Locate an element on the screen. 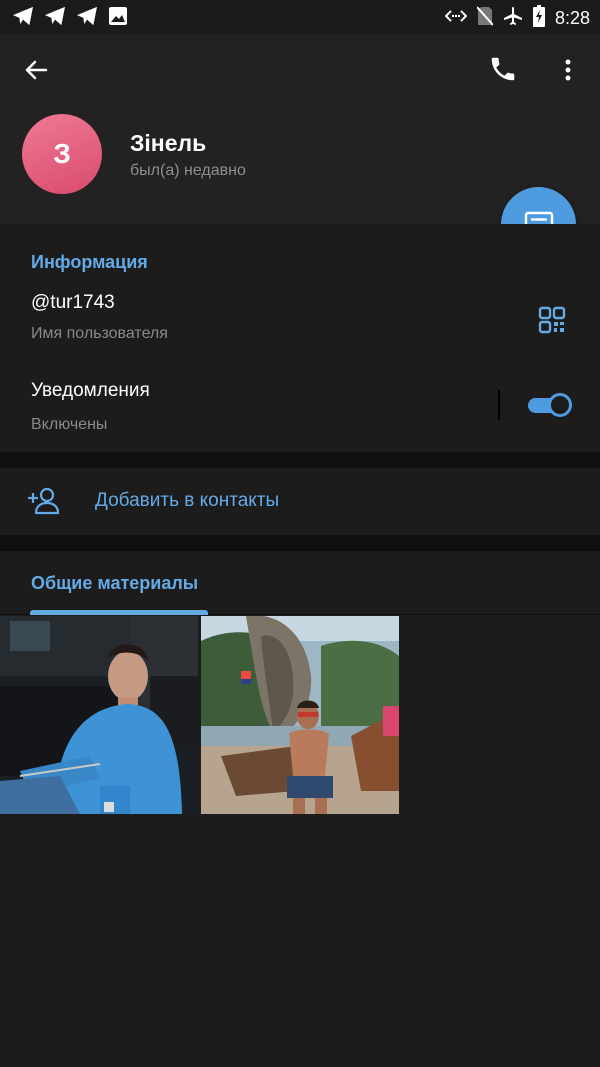 This screenshot has width=600, height=1067. toggle-thumb is located at coordinates (560, 405).